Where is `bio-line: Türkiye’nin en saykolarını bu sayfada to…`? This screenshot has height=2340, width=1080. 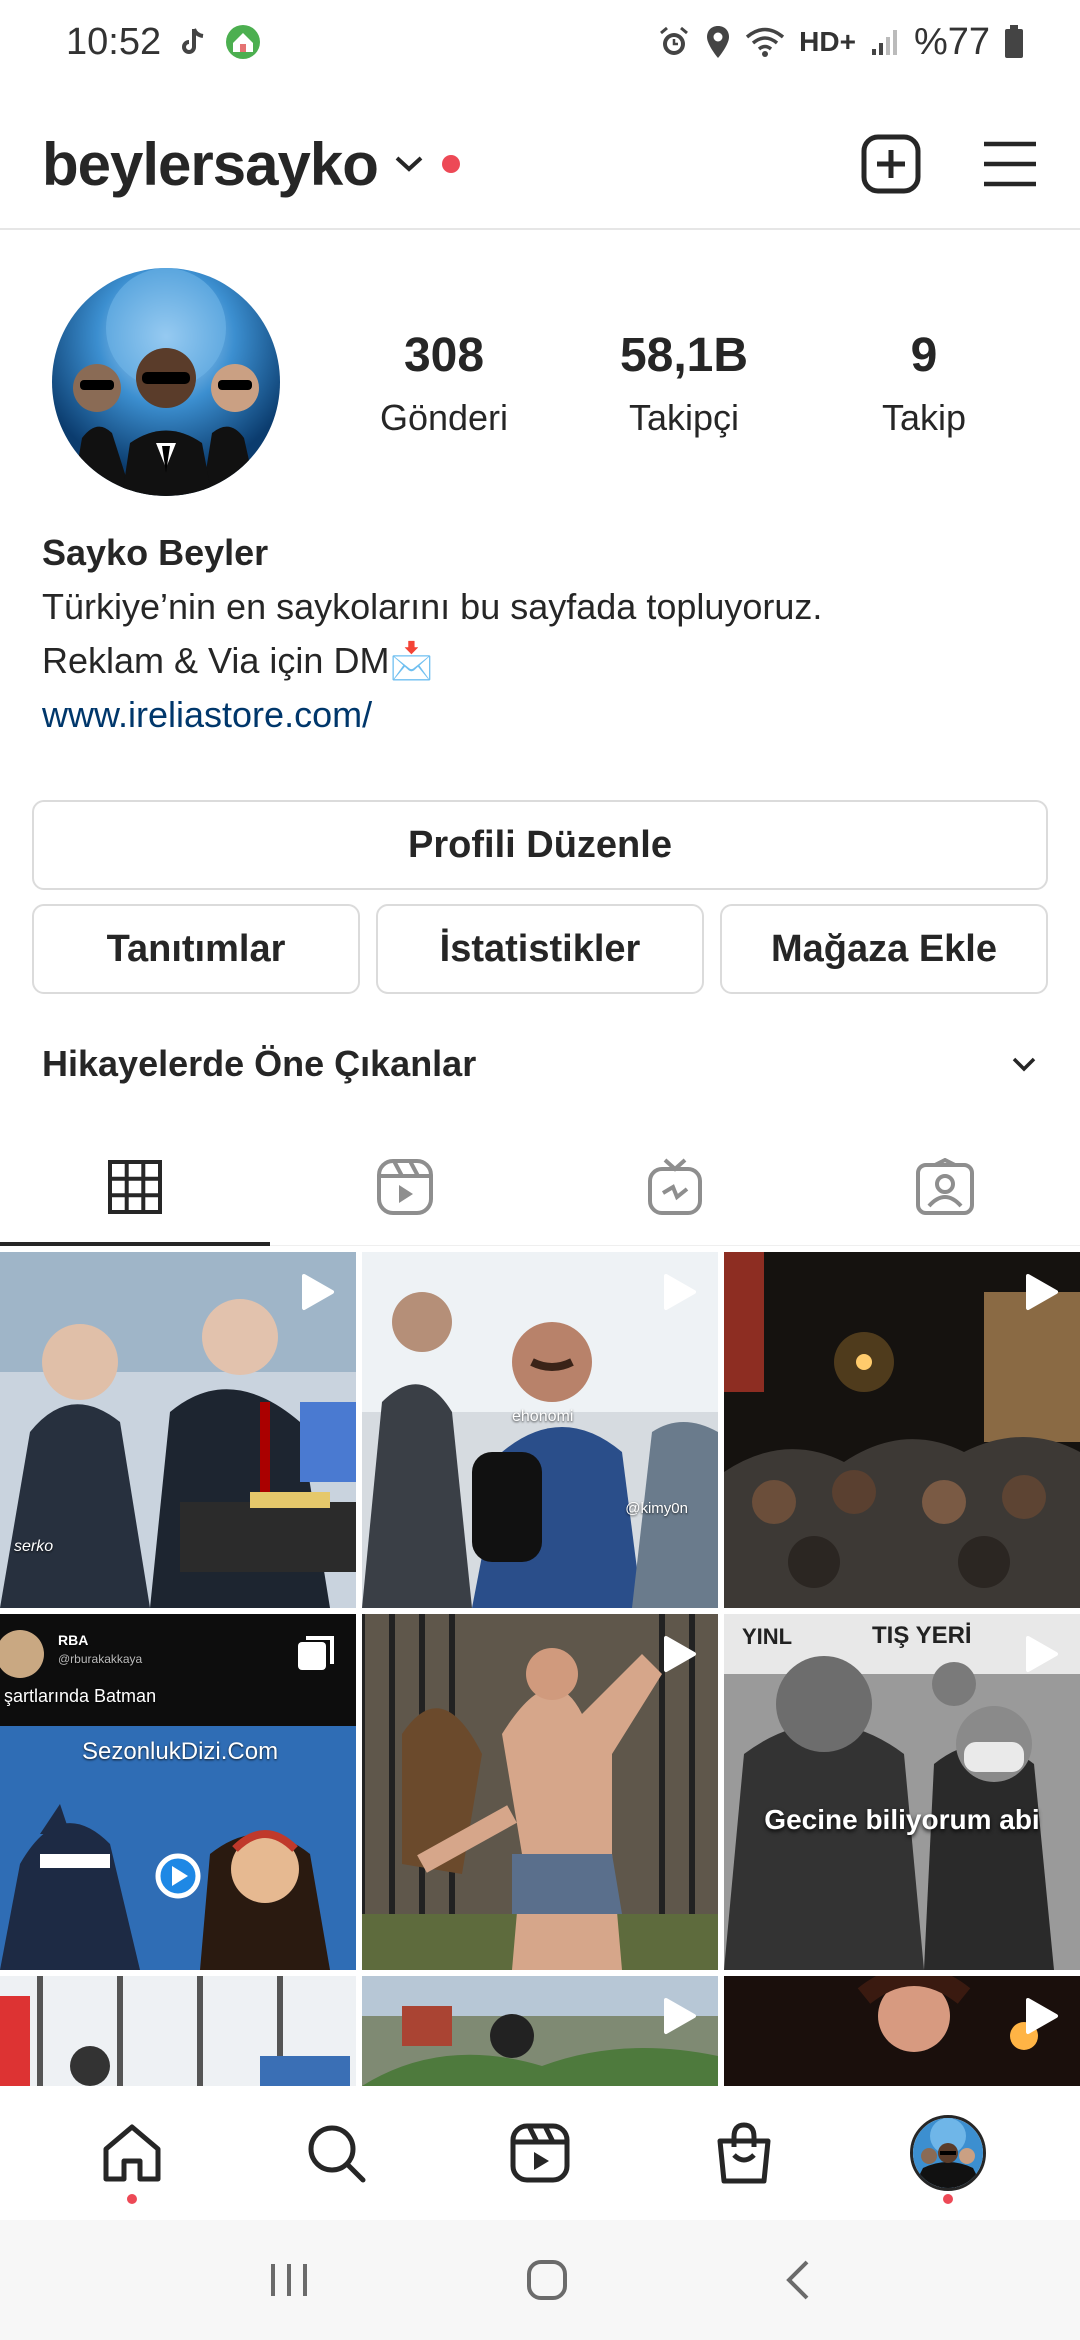 bio-line: Türkiye’nin en saykolarını bu sayfada to… is located at coordinates (432, 606).